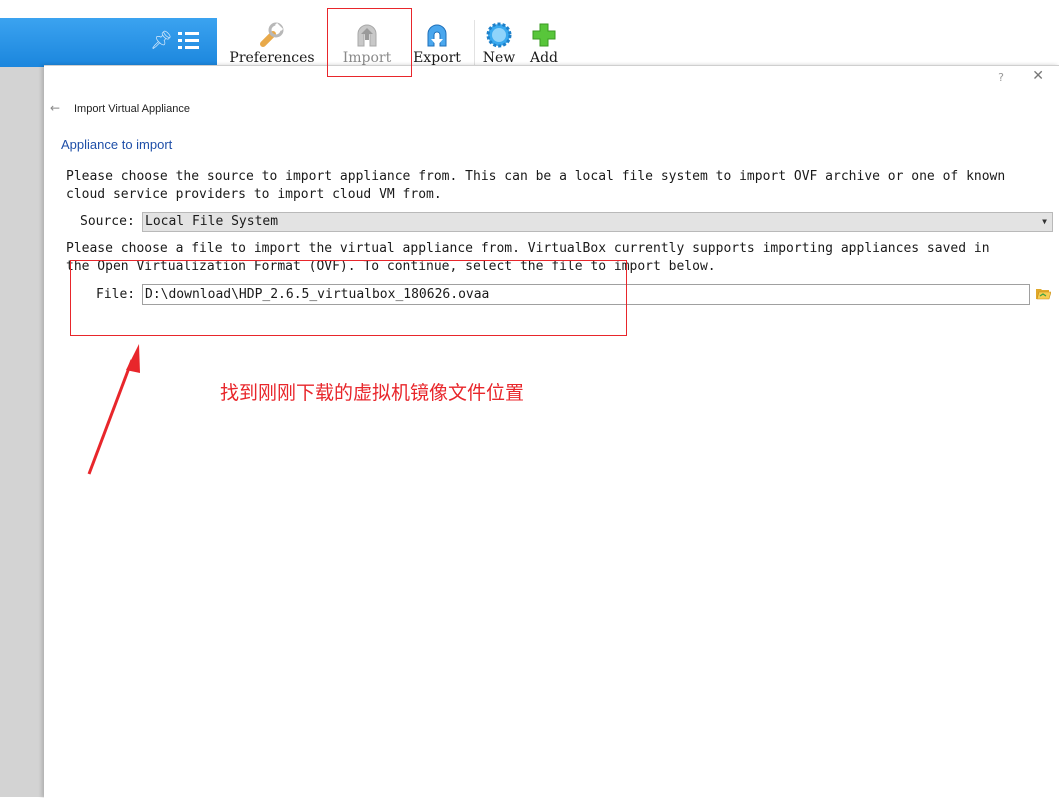 The image size is (1059, 798). I want to click on annotation-text: 找到刚刚下载的虚拟机镜像文件位置, so click(372, 393).